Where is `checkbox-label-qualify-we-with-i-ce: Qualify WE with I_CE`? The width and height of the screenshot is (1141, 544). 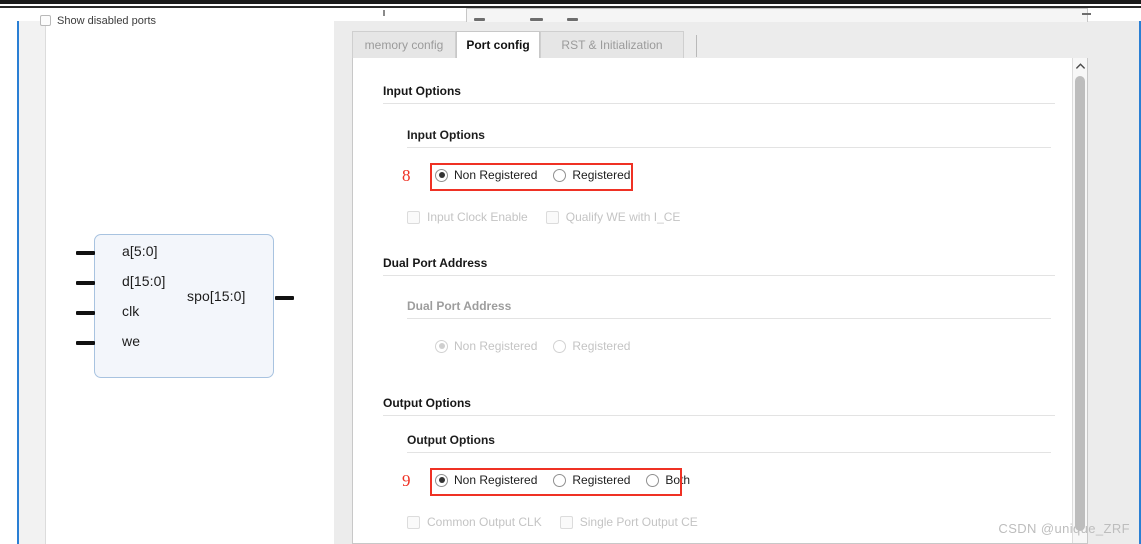
checkbox-label-qualify-we-with-i-ce: Qualify WE with I_CE is located at coordinates (623, 217).